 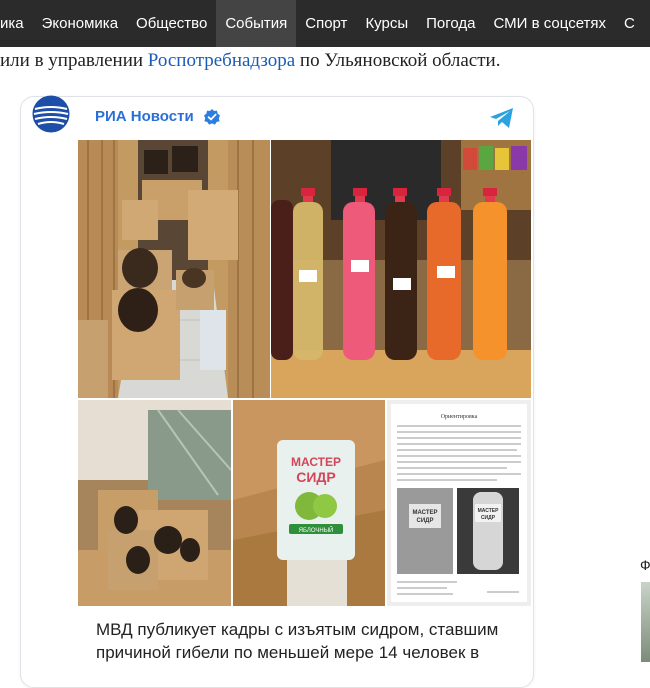 I want to click on channel-name: РИА Новости, so click(x=144, y=116).